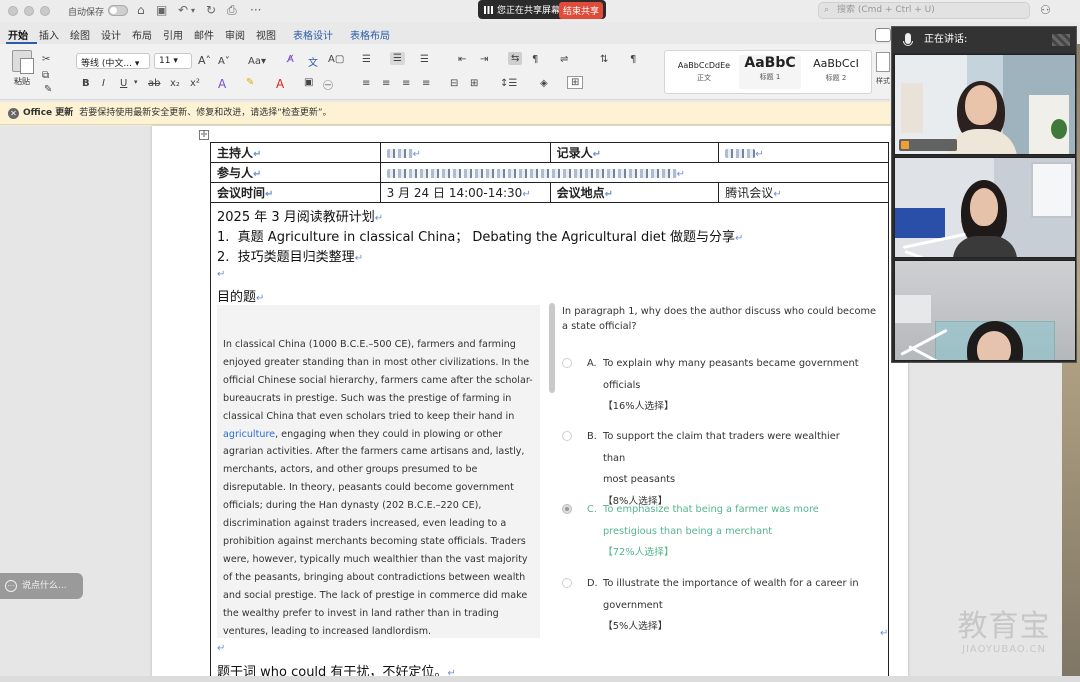 This screenshot has height=682, width=1080. What do you see at coordinates (366, 83) in the screenshot?
I see `align-left-icon: ≡` at bounding box center [366, 83].